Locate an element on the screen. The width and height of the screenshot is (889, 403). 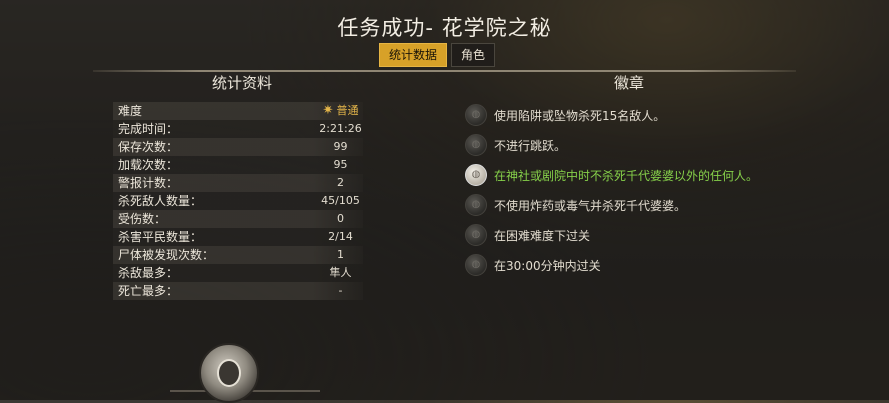
stat-row-saves: 保存次数： 99 is located at coordinates (238, 147).